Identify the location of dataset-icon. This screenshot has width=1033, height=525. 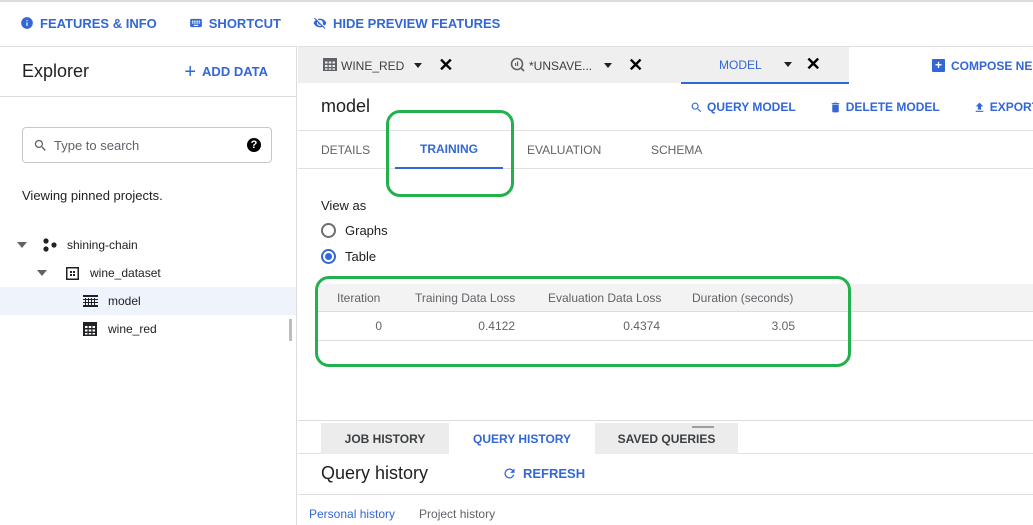
(72, 273).